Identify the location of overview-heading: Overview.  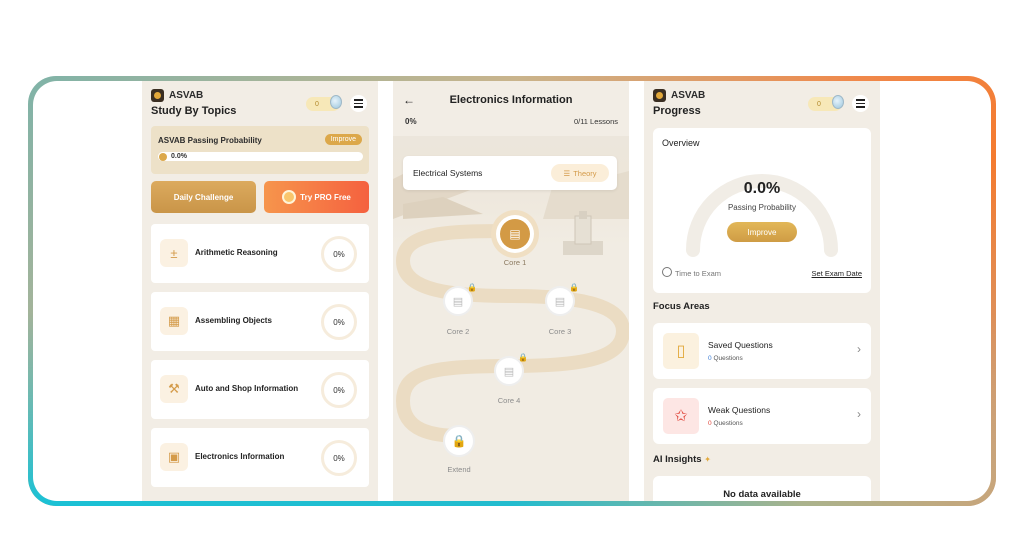
(681, 143).